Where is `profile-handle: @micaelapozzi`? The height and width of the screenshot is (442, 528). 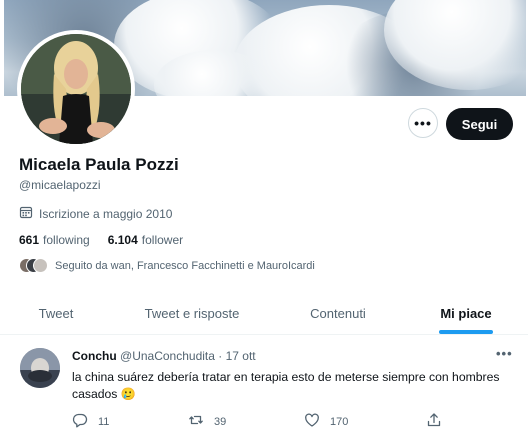 profile-handle: @micaelapozzi is located at coordinates (60, 185).